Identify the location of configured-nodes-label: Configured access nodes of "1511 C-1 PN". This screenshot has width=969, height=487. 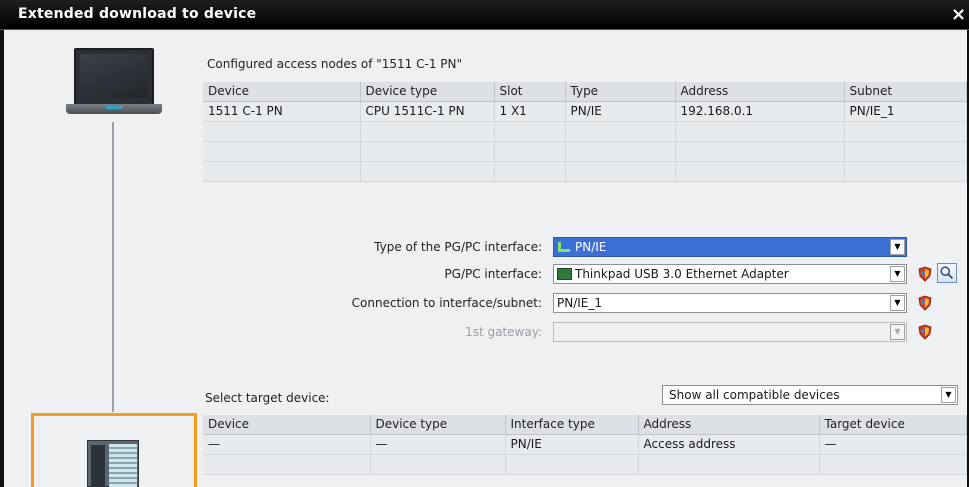
(334, 64).